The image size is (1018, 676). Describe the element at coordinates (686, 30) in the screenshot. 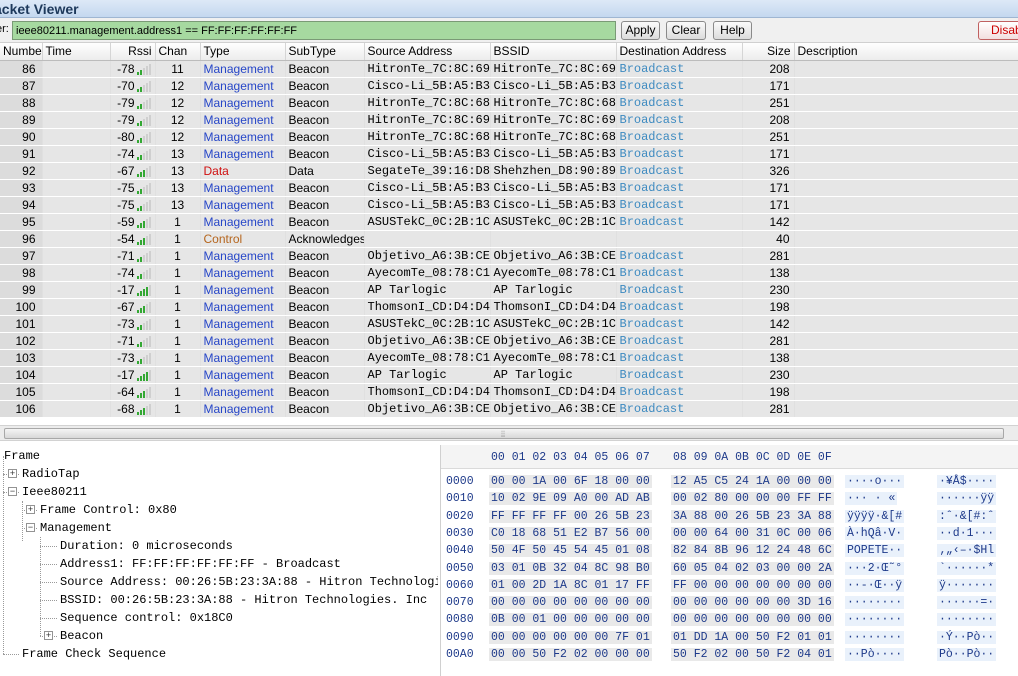

I see `clear-button: Clear` at that location.